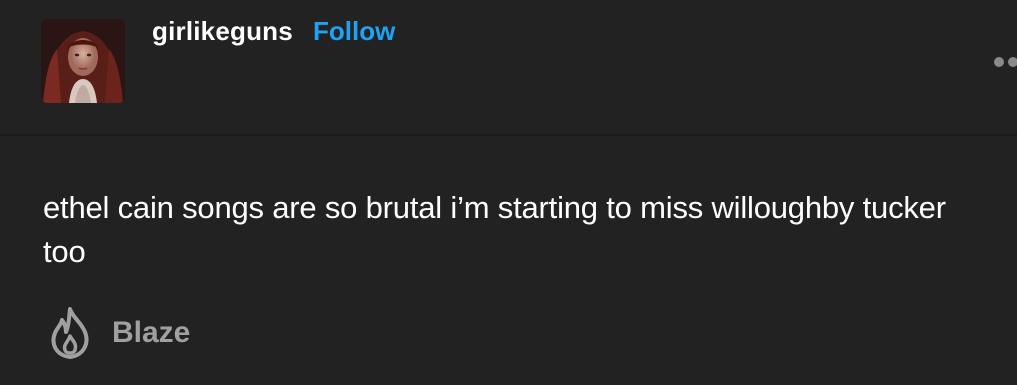  Describe the element at coordinates (222, 31) in the screenshot. I see `author-username: girlikeguns` at that location.